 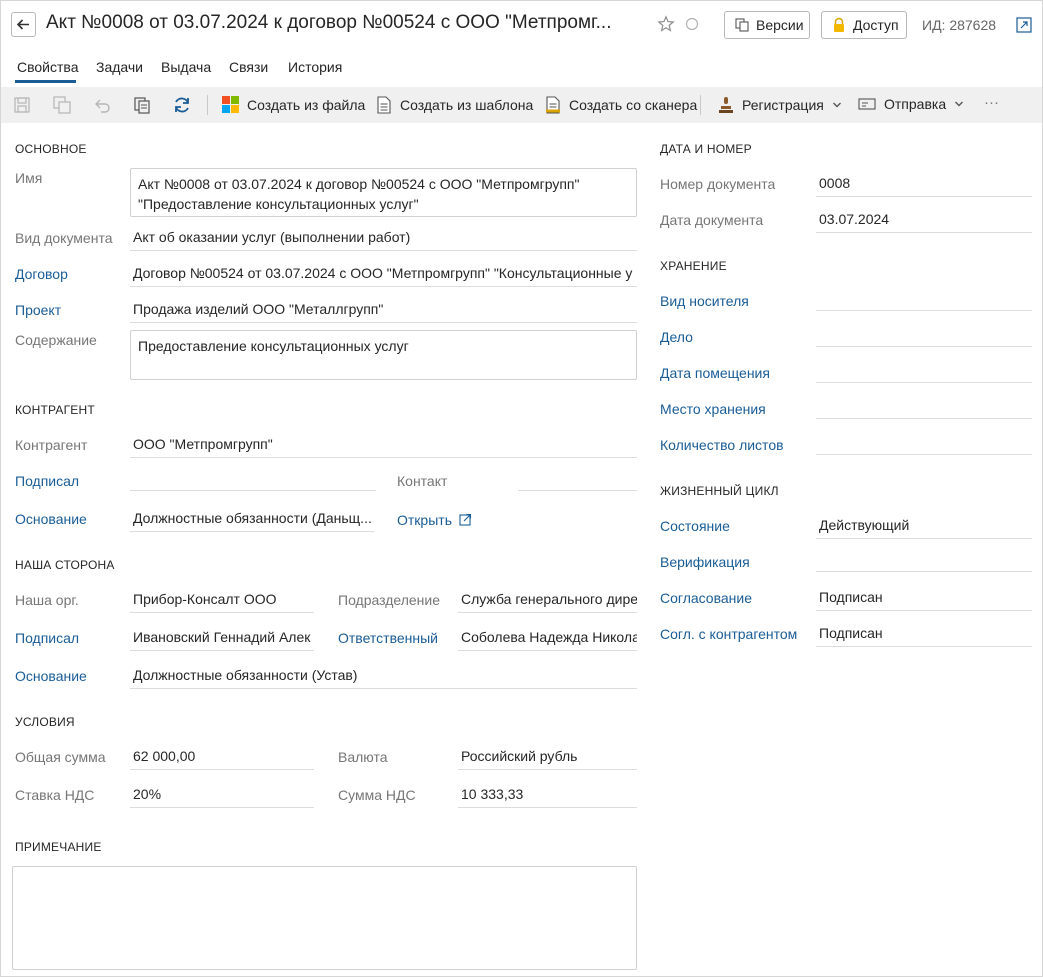 I want to click on name-label: Имя, so click(x=29, y=178).